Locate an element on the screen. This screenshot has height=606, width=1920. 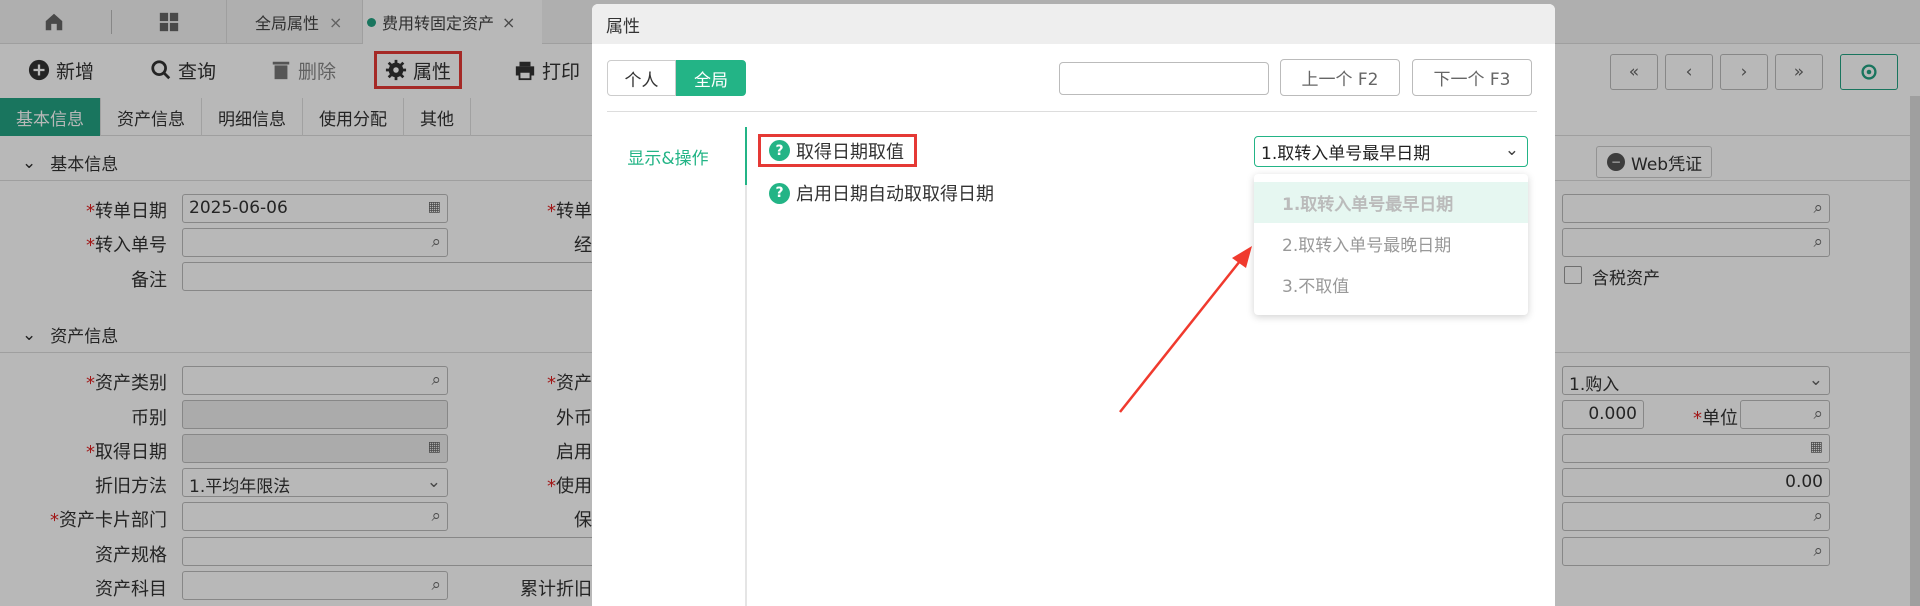
seg-personal: 个人 is located at coordinates (641, 78).